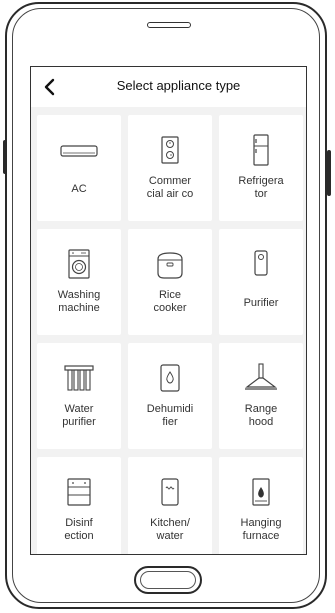  Describe the element at coordinates (79, 396) in the screenshot. I see `appliance-tile-water-purifier: Water purifier` at that location.